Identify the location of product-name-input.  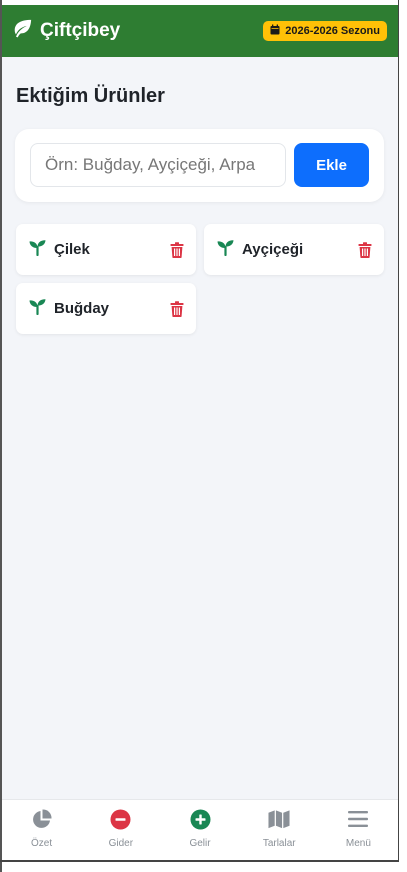
(158, 165).